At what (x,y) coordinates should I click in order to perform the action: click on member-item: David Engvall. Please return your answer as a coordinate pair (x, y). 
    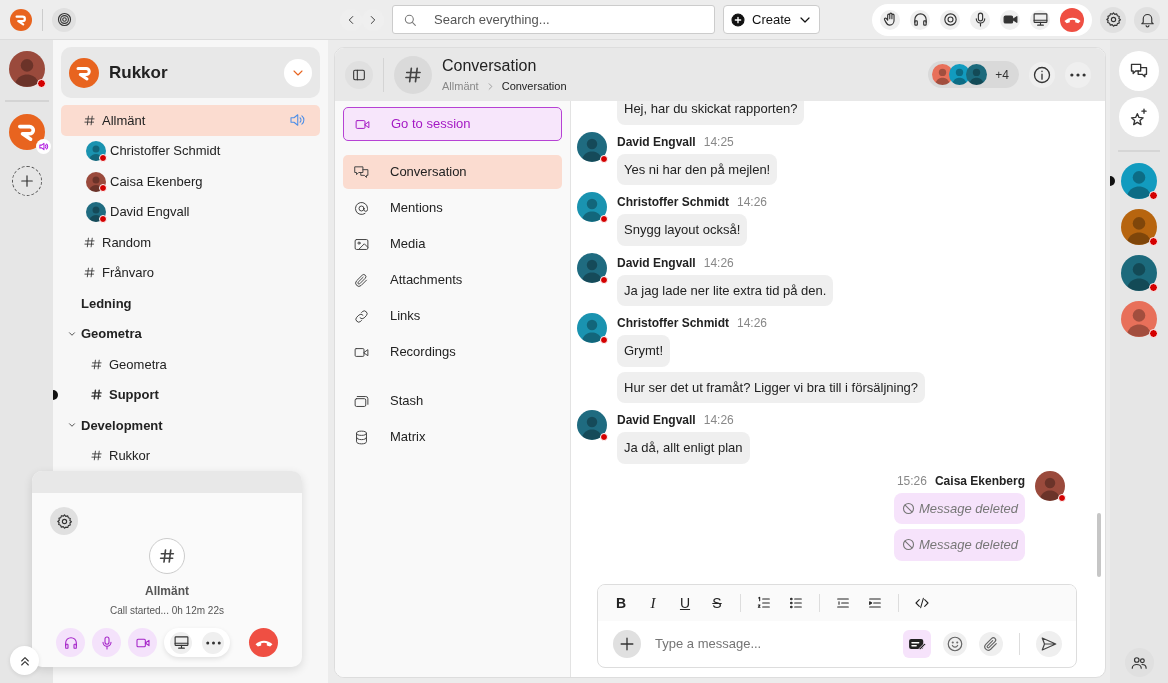
    Looking at the image, I should click on (190, 211).